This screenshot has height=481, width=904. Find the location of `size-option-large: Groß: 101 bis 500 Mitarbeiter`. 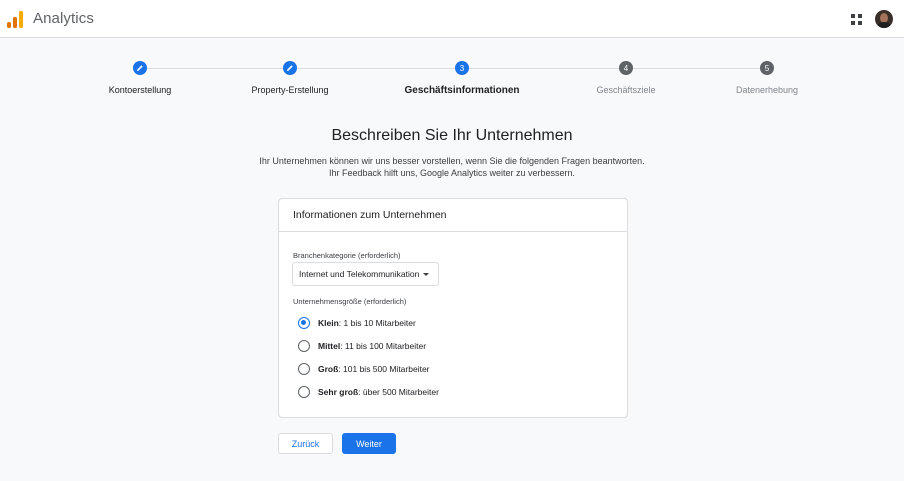

size-option-large: Groß: 101 bis 500 Mitarbeiter is located at coordinates (364, 369).